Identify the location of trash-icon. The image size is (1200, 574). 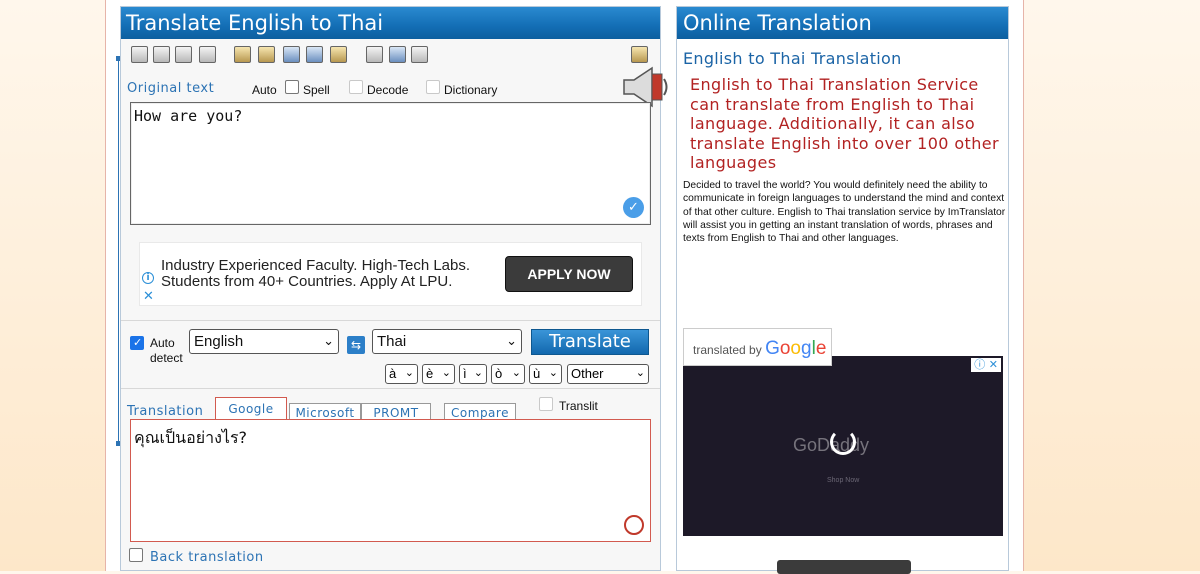
(207, 54).